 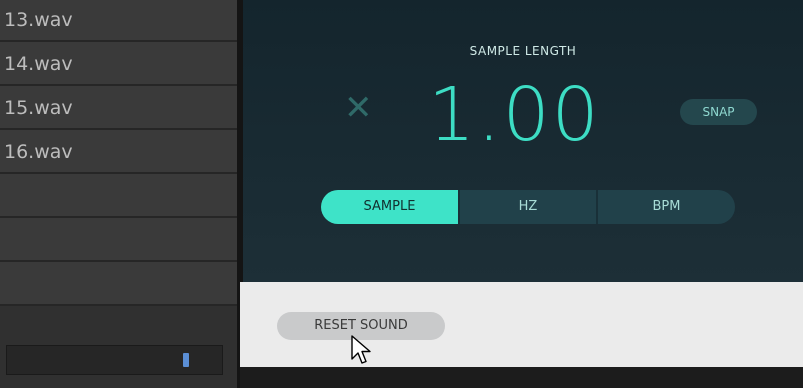 What do you see at coordinates (666, 207) in the screenshot?
I see `mode-bpm-button: BPM` at bounding box center [666, 207].